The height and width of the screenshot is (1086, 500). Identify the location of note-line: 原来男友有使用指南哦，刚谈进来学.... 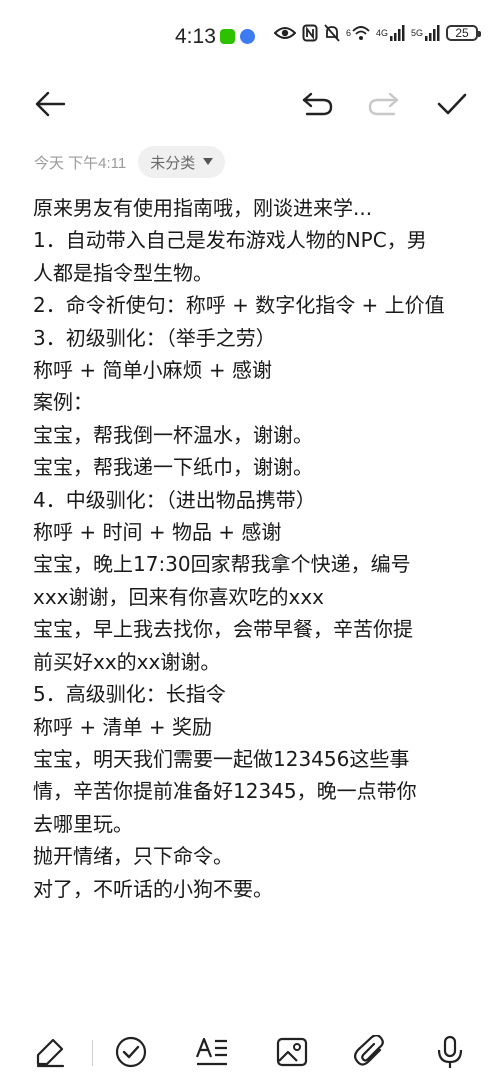
(203, 208).